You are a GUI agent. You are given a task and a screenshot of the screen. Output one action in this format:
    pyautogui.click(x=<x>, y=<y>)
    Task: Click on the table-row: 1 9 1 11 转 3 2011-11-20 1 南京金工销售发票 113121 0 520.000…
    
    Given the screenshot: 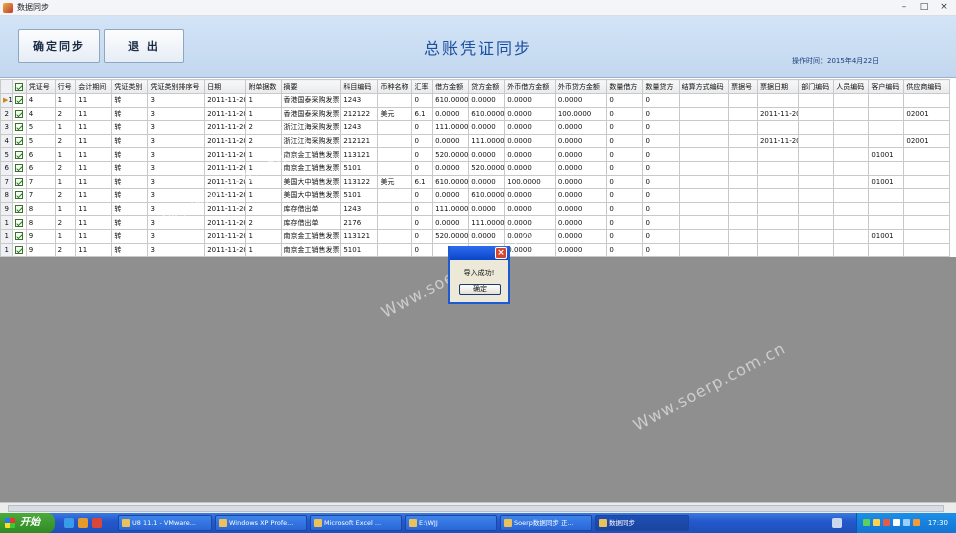 What is the action you would take?
    pyautogui.click(x=475, y=236)
    